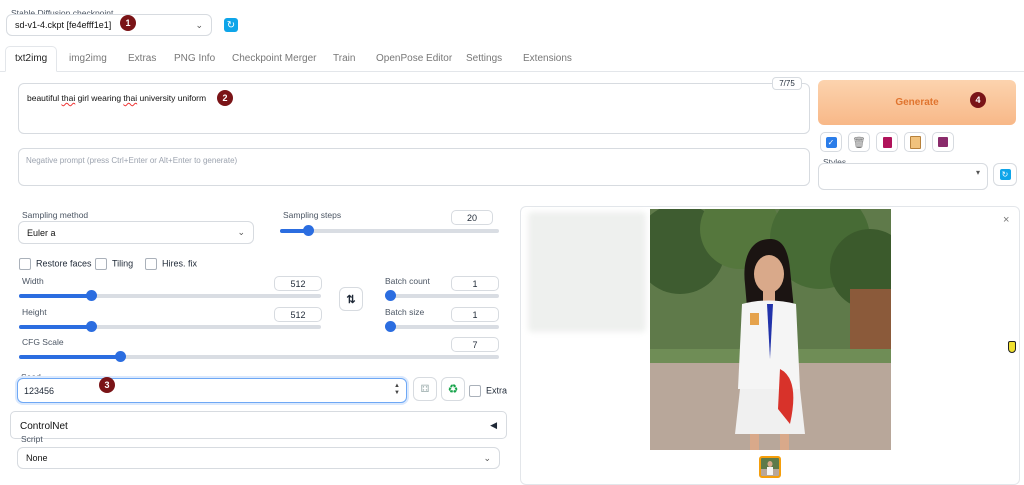 This screenshot has width=1024, height=485. I want to click on seed-value: 123456, so click(39, 391).